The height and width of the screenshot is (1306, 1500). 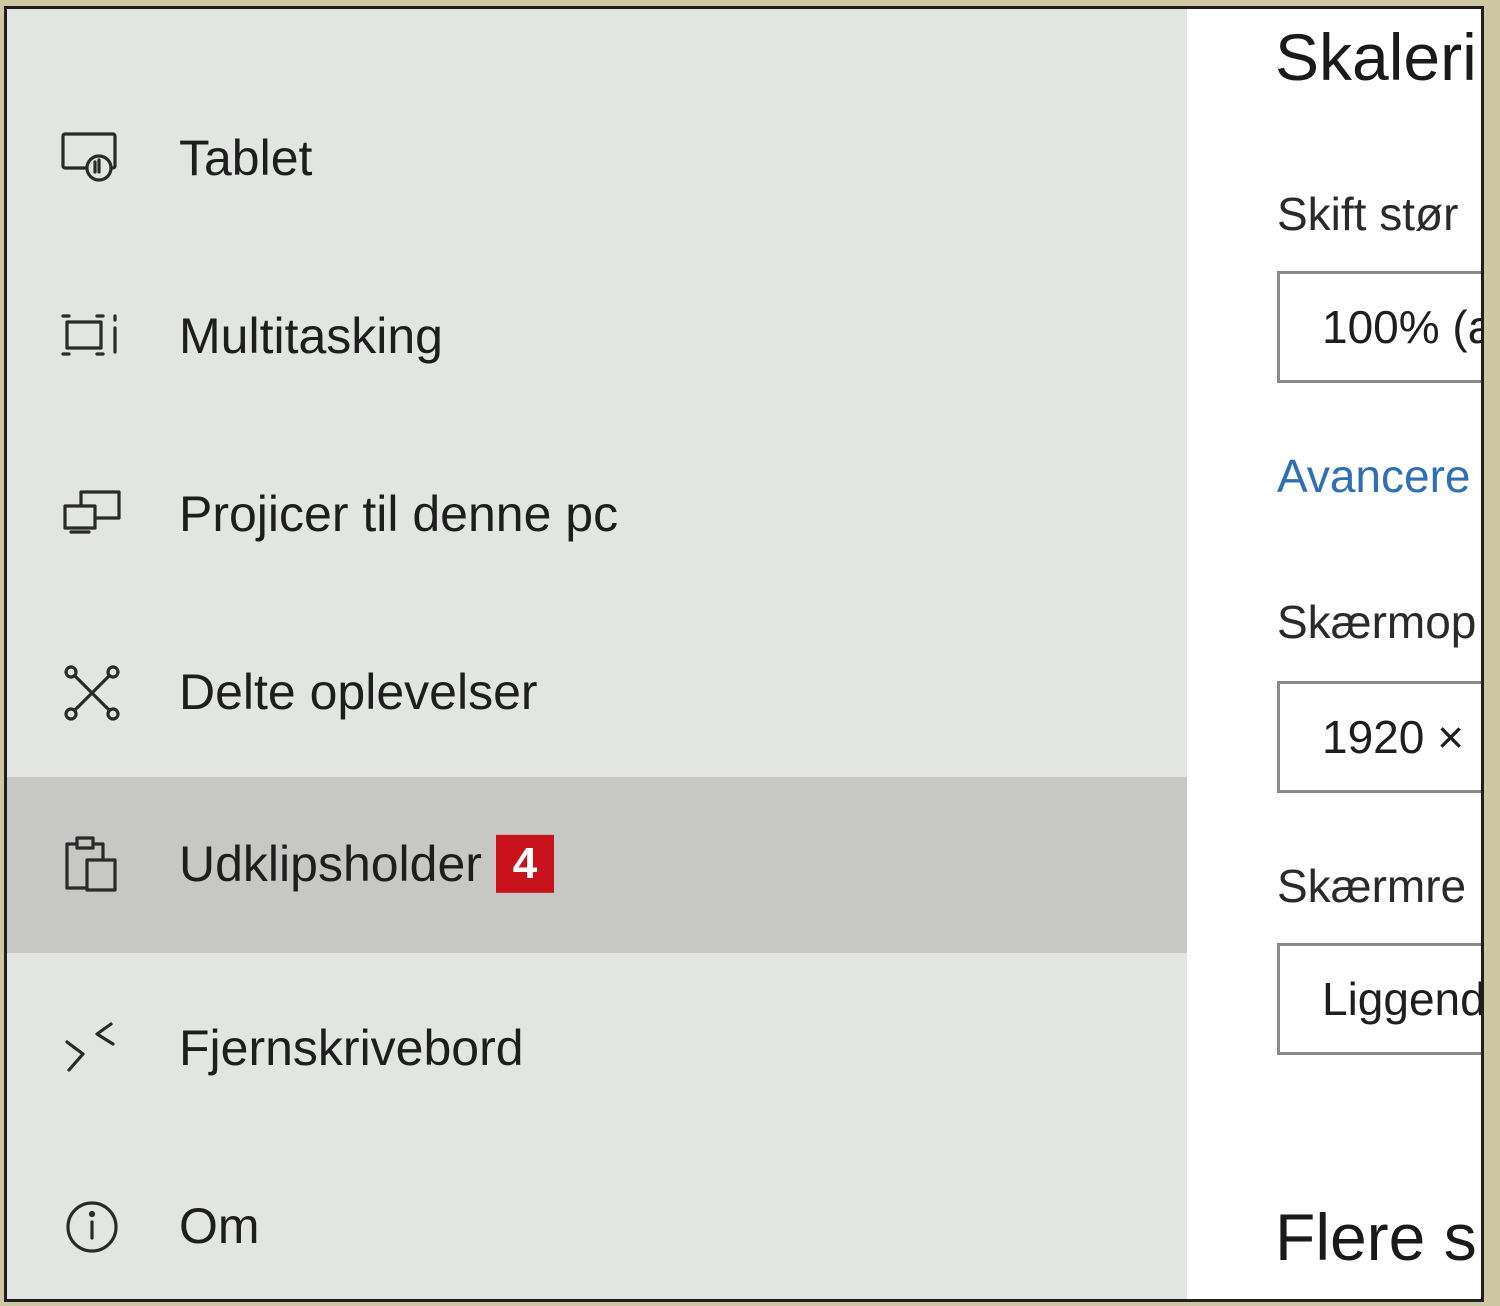 What do you see at coordinates (358, 691) in the screenshot?
I see `sidebar-item-label: Delte oplevelser` at bounding box center [358, 691].